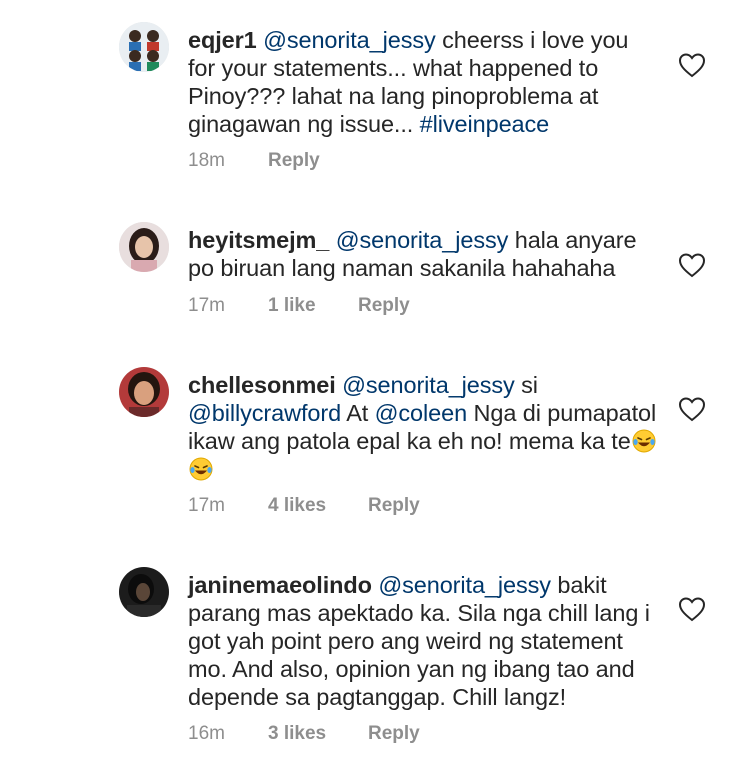 The image size is (750, 760). I want to click on comment-likes: 3 likes, so click(318, 734).